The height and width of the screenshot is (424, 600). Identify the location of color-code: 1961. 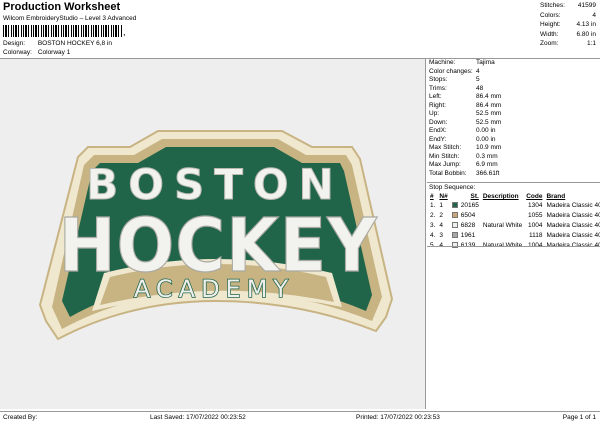
(468, 235).